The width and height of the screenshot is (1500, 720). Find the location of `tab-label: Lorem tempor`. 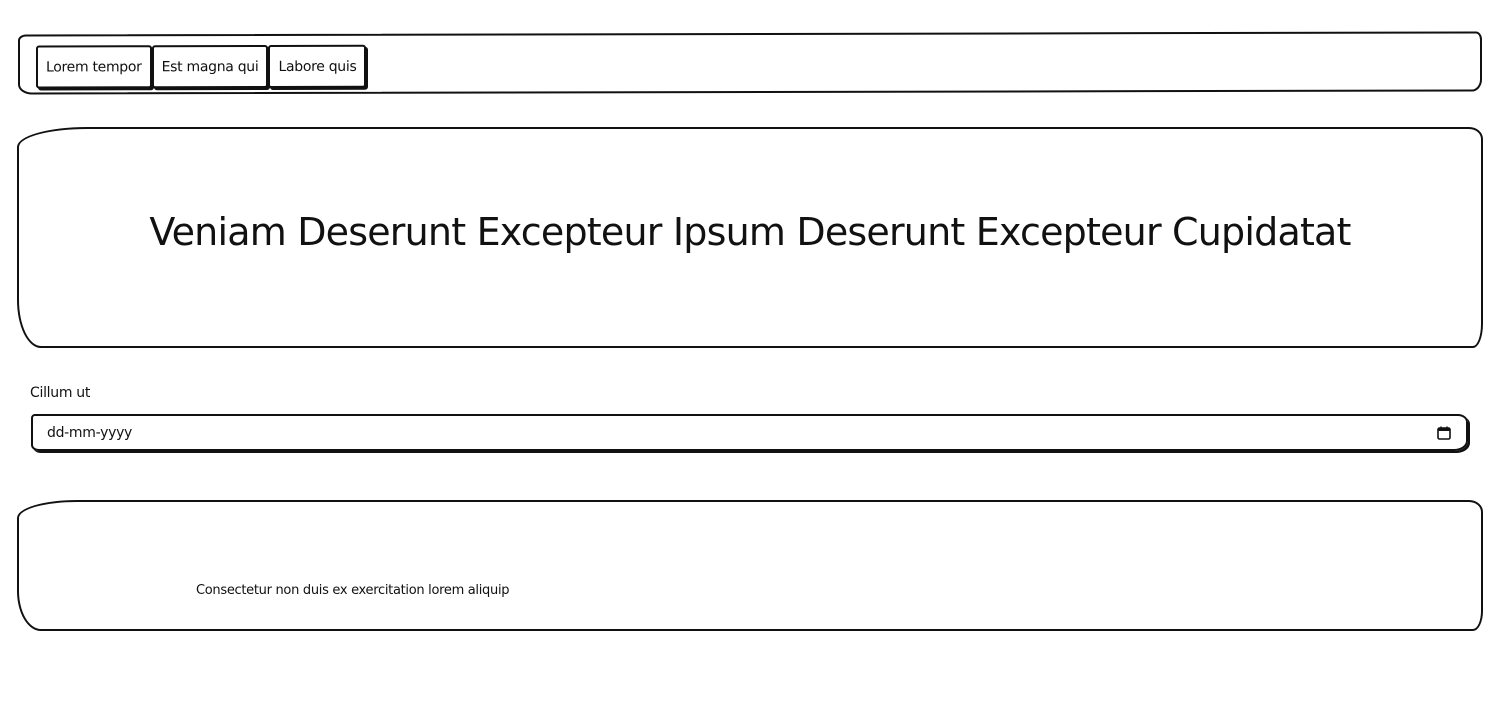

tab-label: Lorem tempor is located at coordinates (94, 66).